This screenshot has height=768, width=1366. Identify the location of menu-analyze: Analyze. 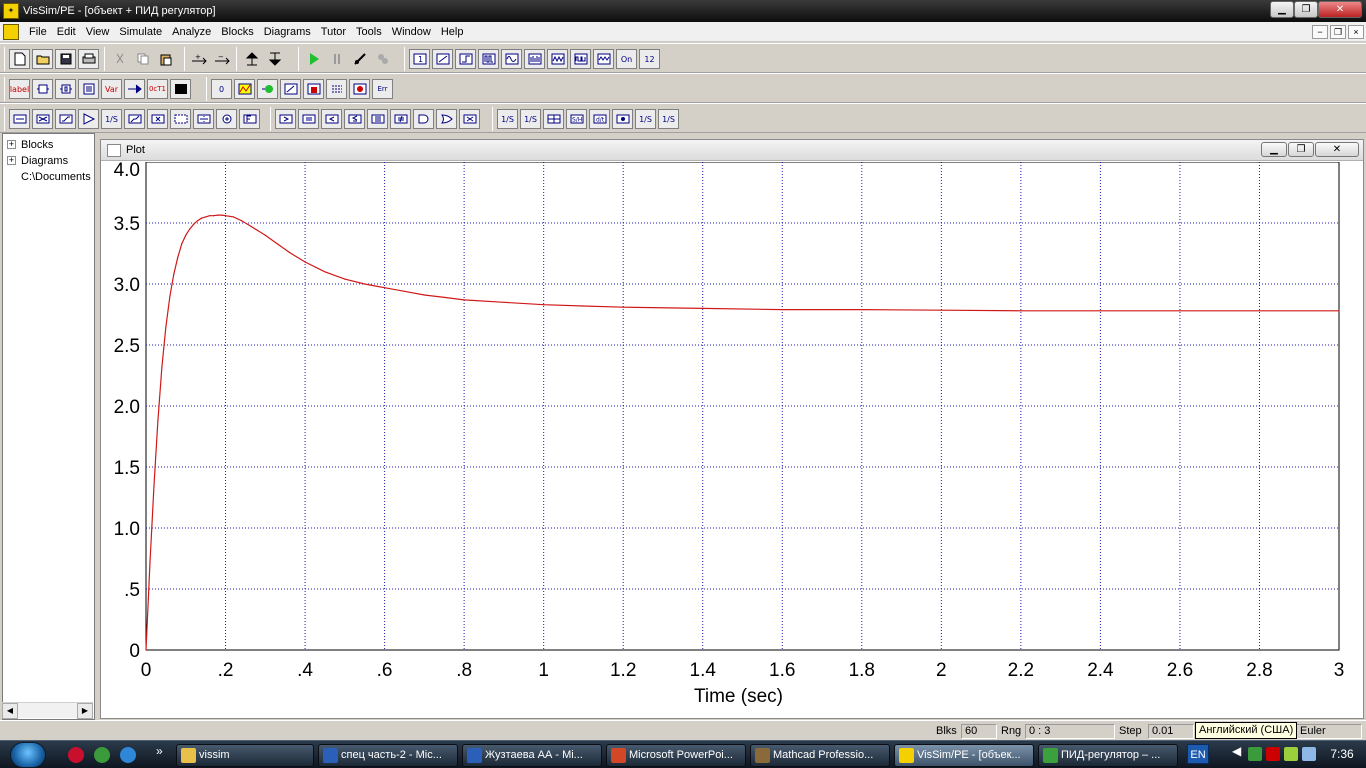
(192, 32).